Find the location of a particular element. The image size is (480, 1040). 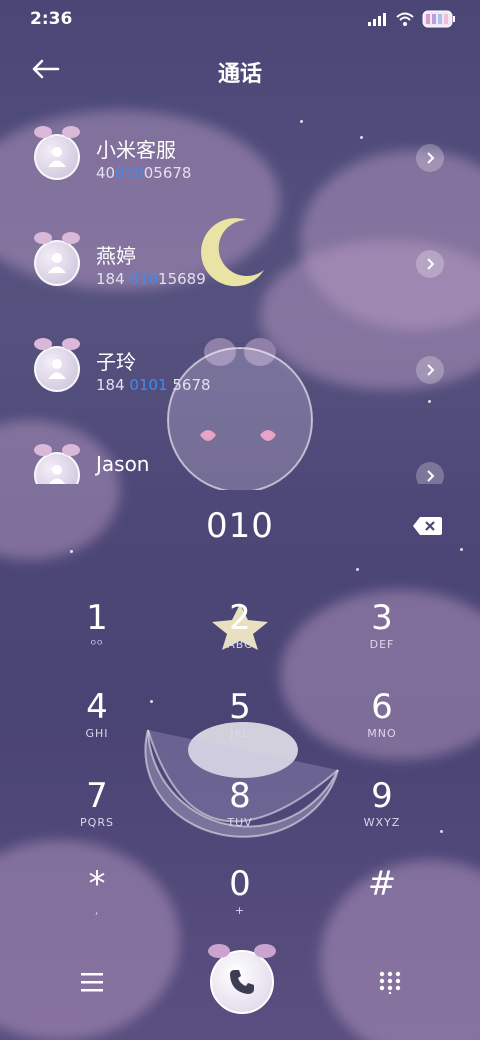

key-digit: # is located at coordinates (382, 884).